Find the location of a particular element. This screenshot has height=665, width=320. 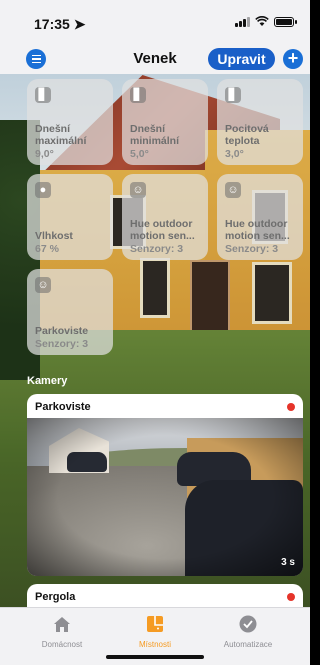

cameras-section-title: Kamery is located at coordinates (47, 381).